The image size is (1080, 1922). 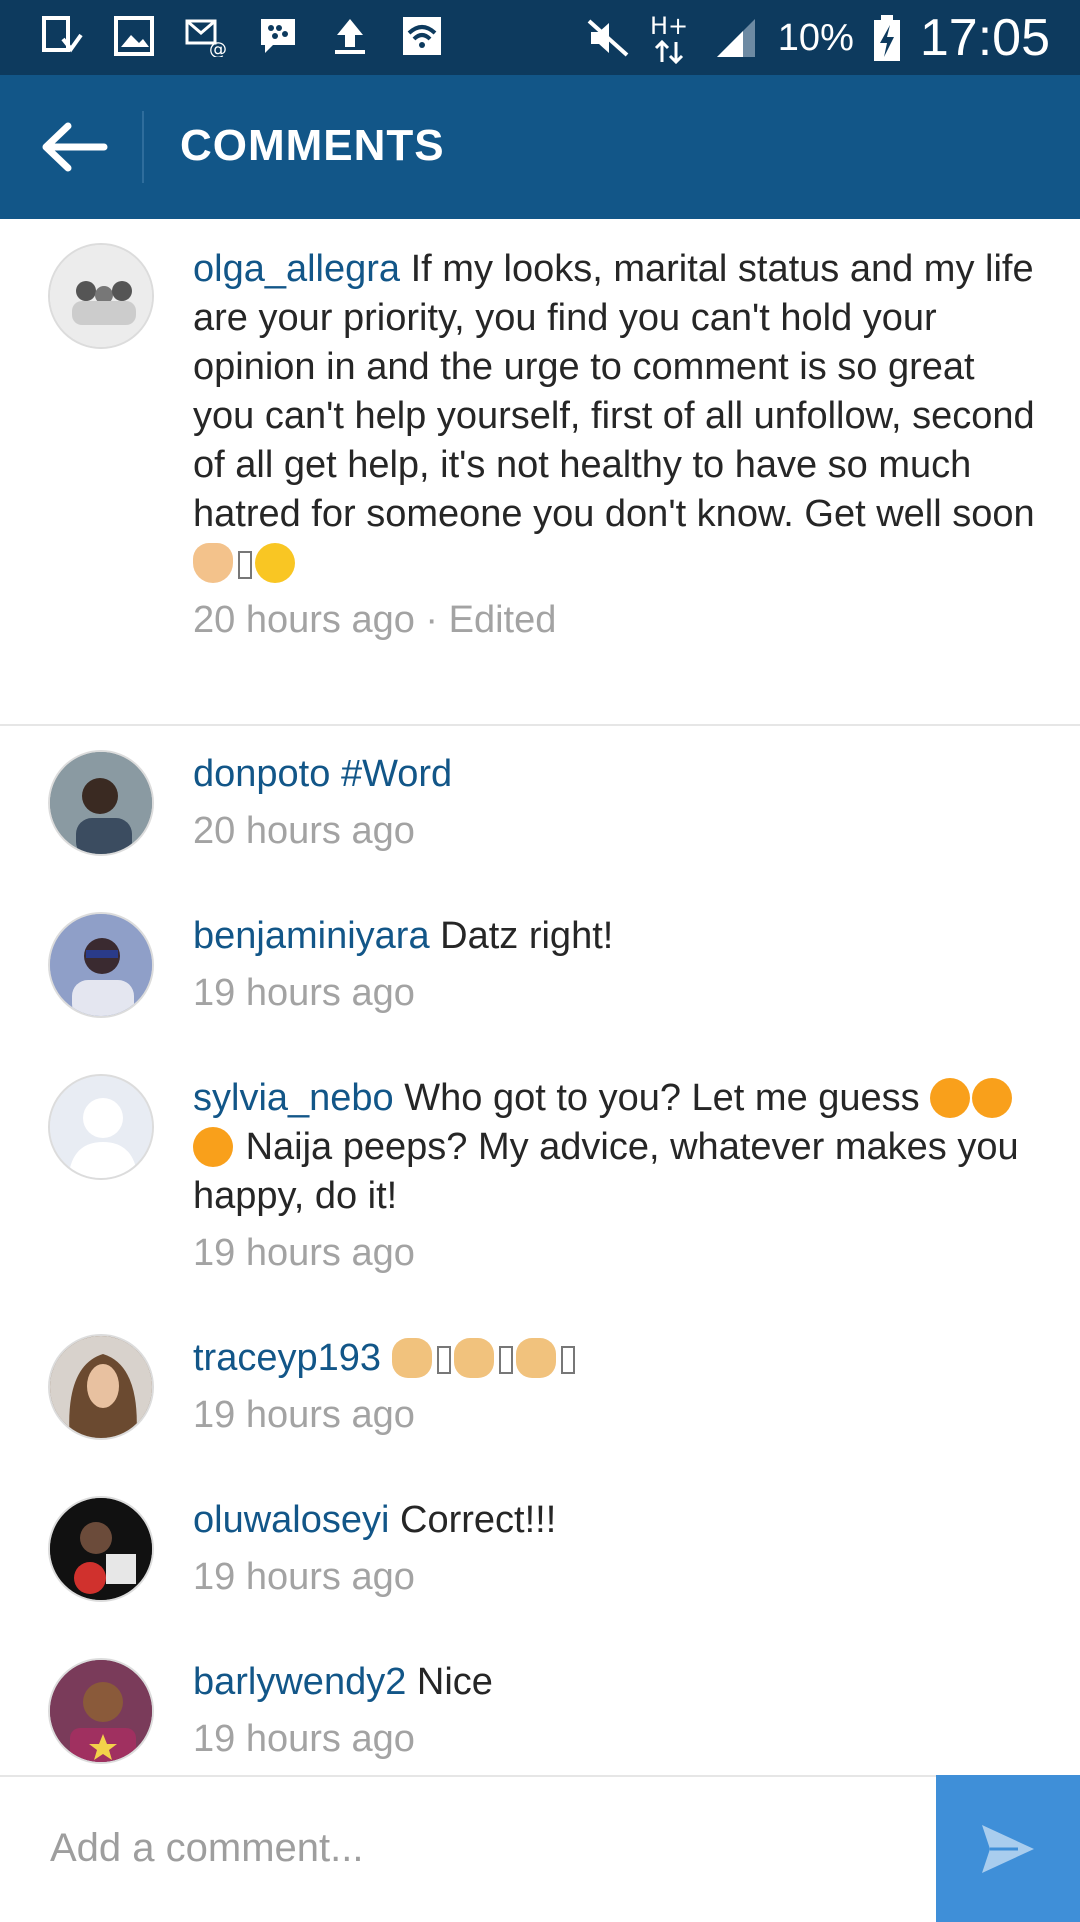 I want to click on comment-username: traceyp193, so click(x=287, y=1358).